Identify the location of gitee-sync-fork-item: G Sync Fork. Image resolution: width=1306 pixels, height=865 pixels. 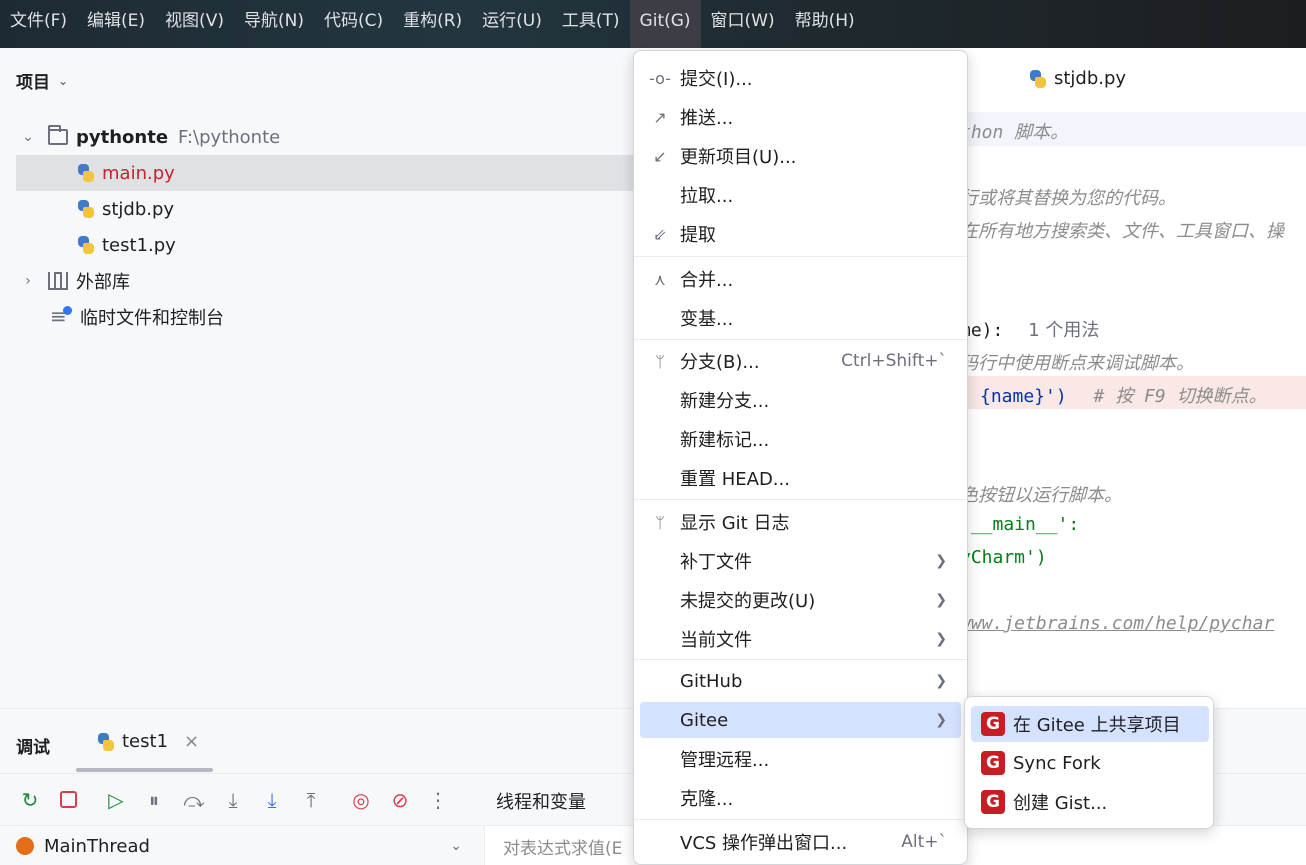
(1090, 763).